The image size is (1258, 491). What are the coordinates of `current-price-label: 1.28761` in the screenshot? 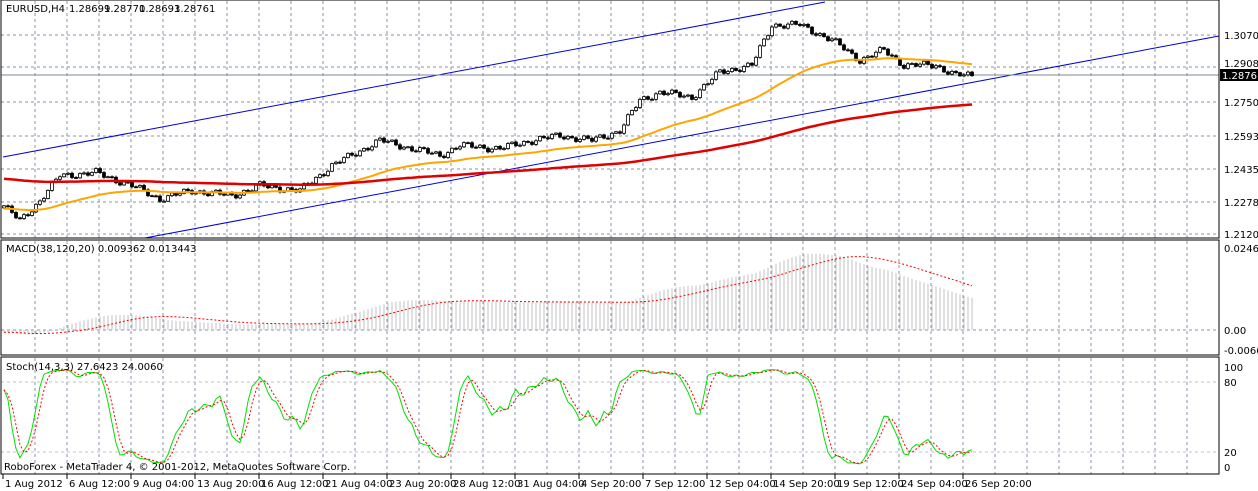 It's located at (1240, 76).